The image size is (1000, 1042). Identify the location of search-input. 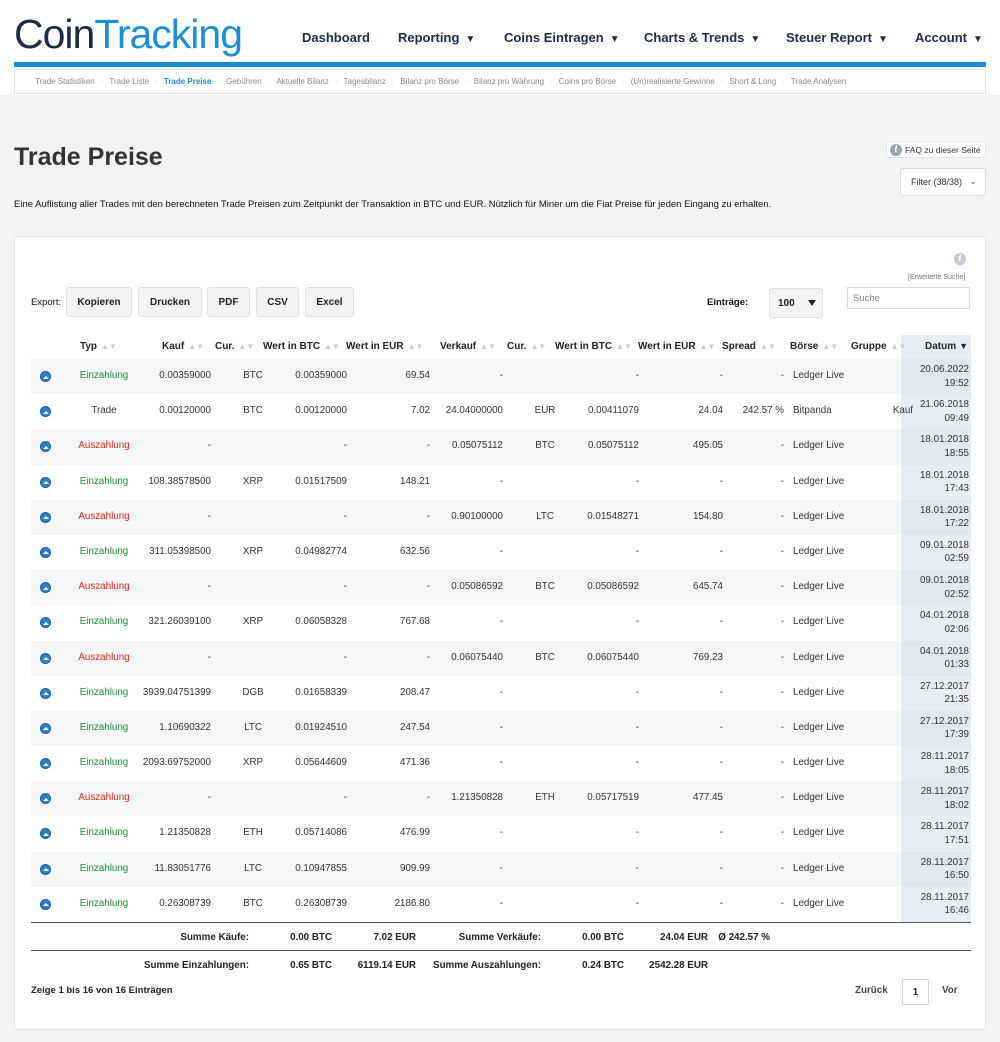
(908, 298).